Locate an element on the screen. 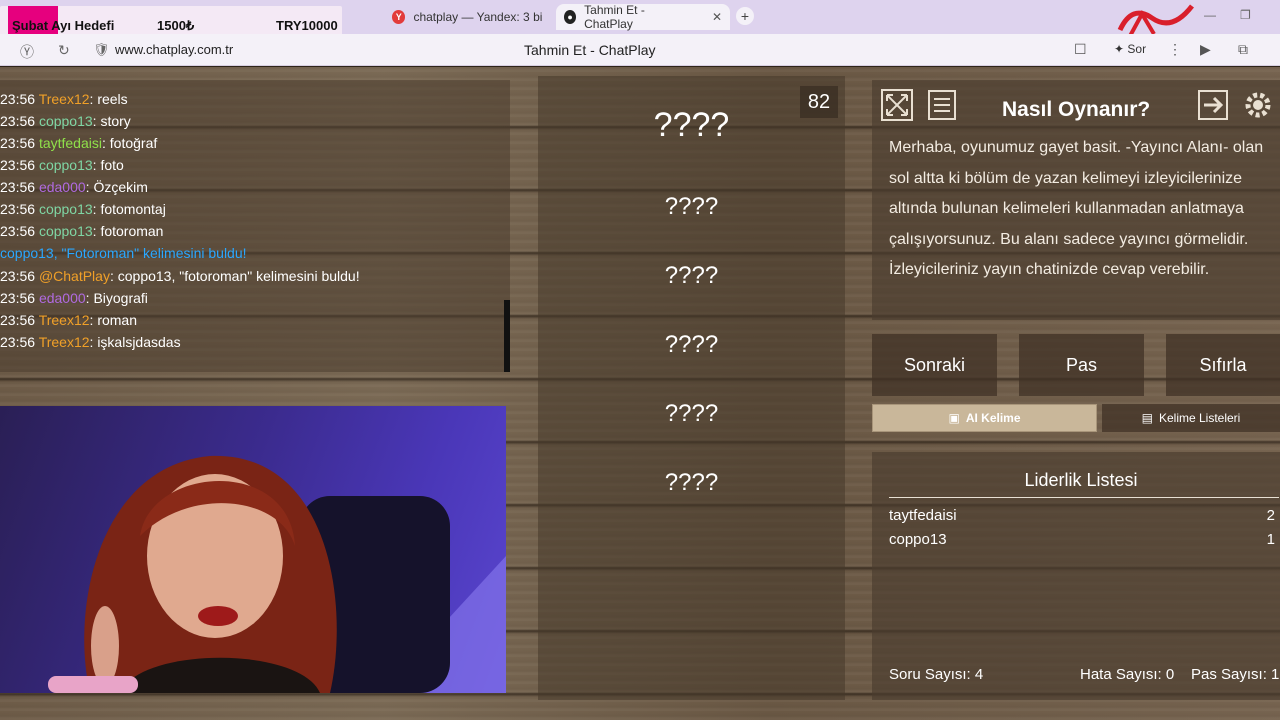 This screenshot has height=720, width=1280. tab-yandex: Y chatplay — Yandex: 3 bin s is located at coordinates (467, 17).